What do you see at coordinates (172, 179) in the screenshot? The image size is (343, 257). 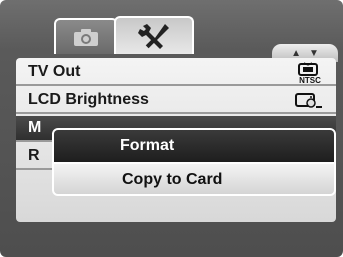 I see `copy-to-card-label: Copy to Card` at bounding box center [172, 179].